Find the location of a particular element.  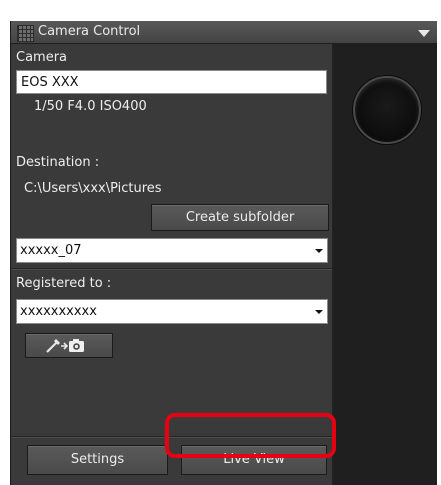

destination-label: Destination : is located at coordinates (58, 162).